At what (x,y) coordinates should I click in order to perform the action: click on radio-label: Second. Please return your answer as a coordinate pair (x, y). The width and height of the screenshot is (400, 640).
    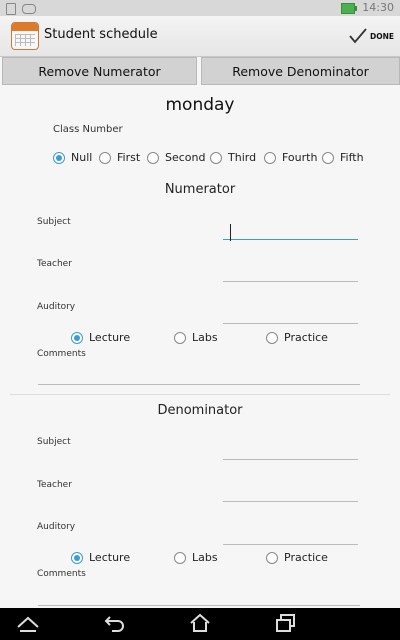
    Looking at the image, I should click on (185, 157).